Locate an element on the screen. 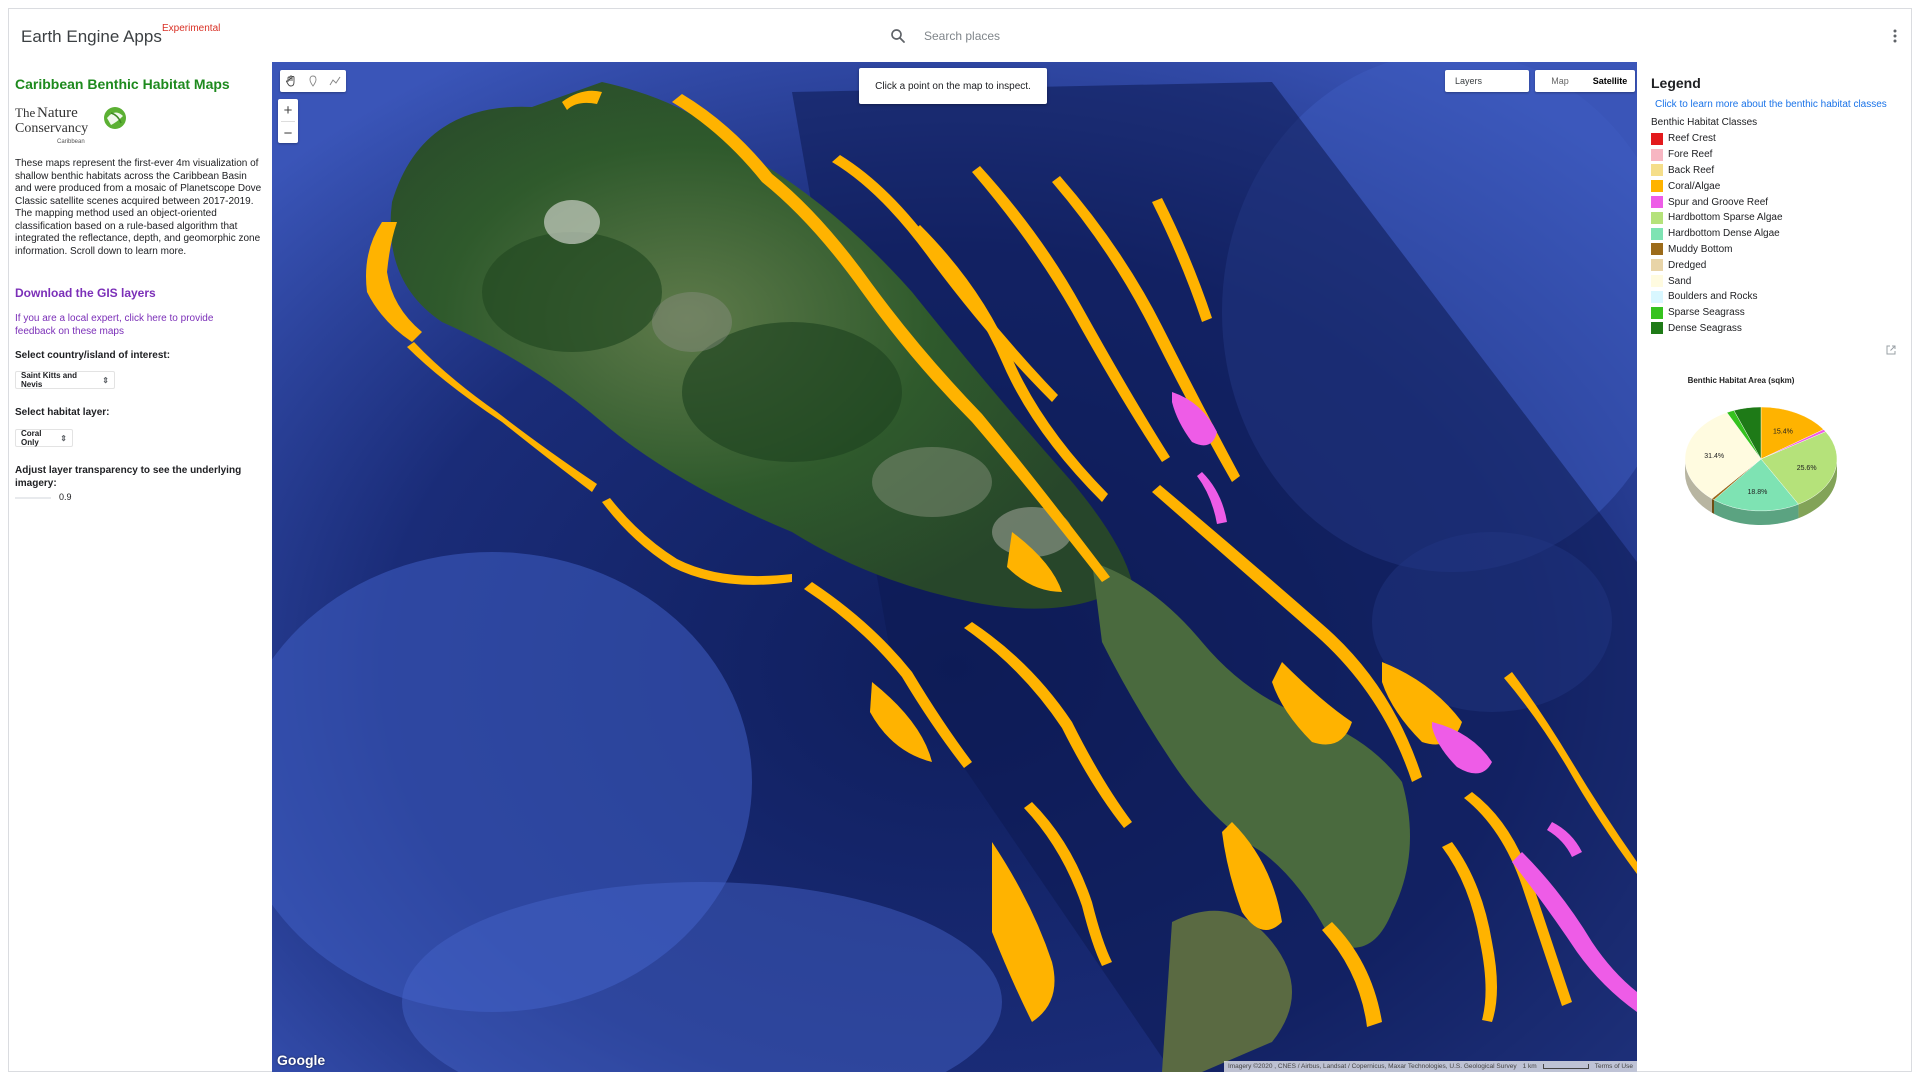 The height and width of the screenshot is (1080, 1920). nature-conservancy-logo: The Nature Conservancy Caribbean is located at coordinates (75, 124).